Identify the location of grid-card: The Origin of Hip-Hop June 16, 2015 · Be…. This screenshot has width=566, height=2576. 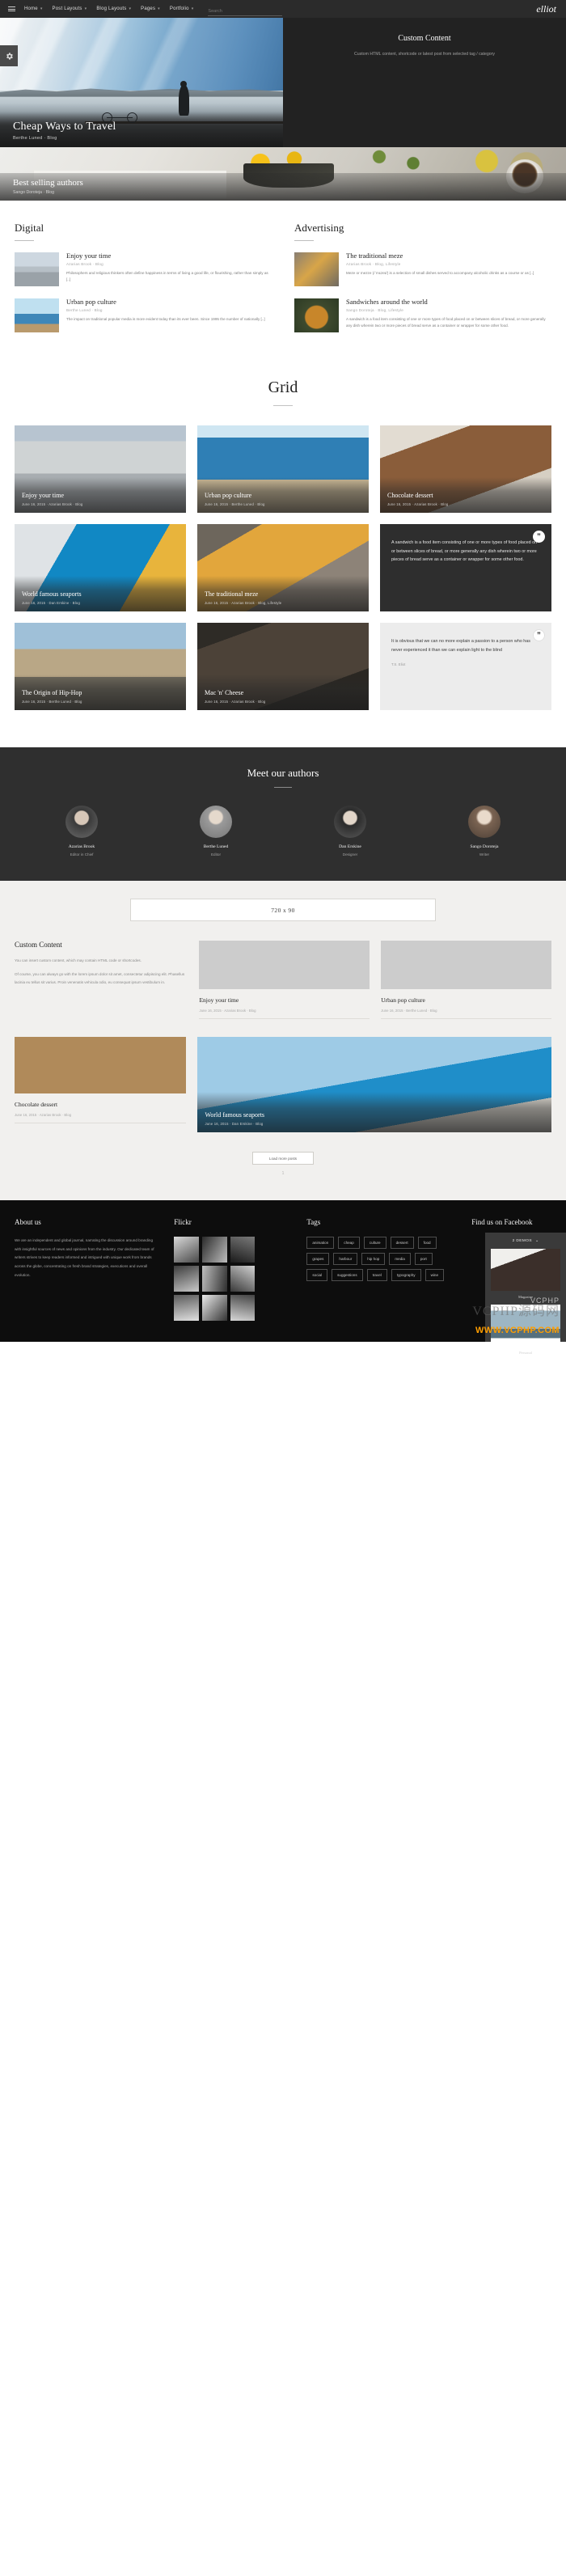
(100, 667).